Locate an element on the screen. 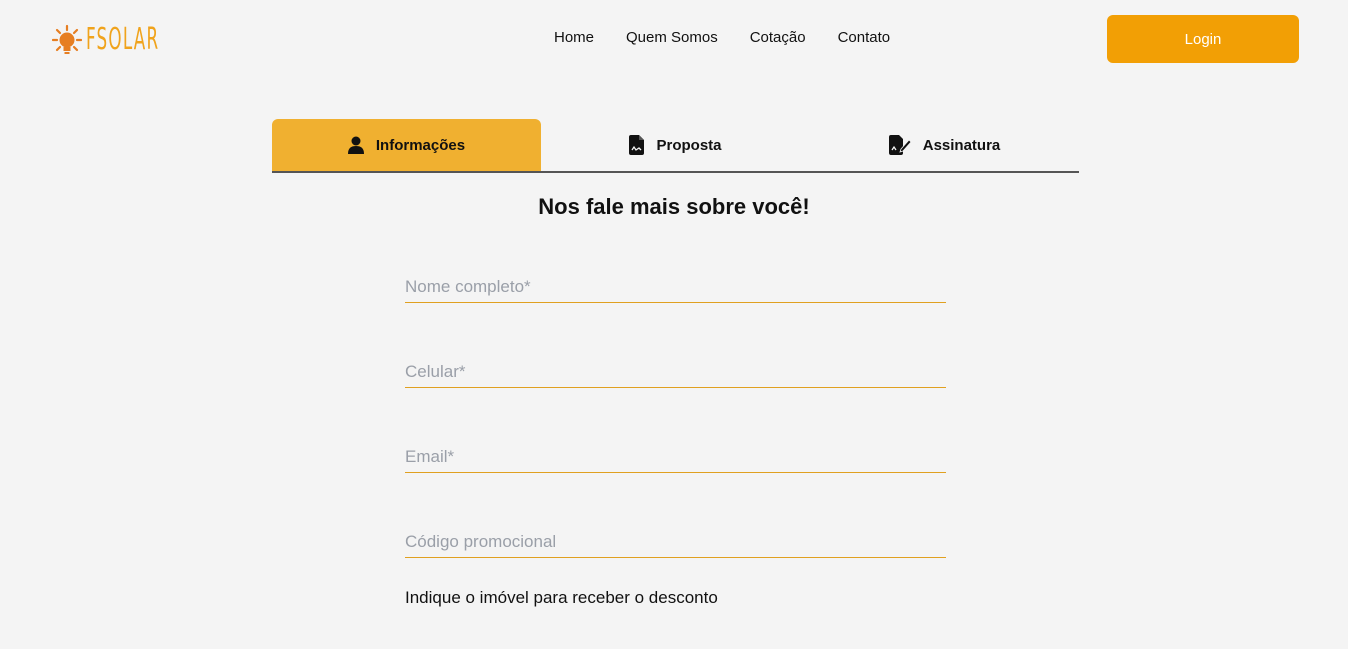 This screenshot has height=649, width=1348. logo-text: FSOLAR is located at coordinates (123, 39).